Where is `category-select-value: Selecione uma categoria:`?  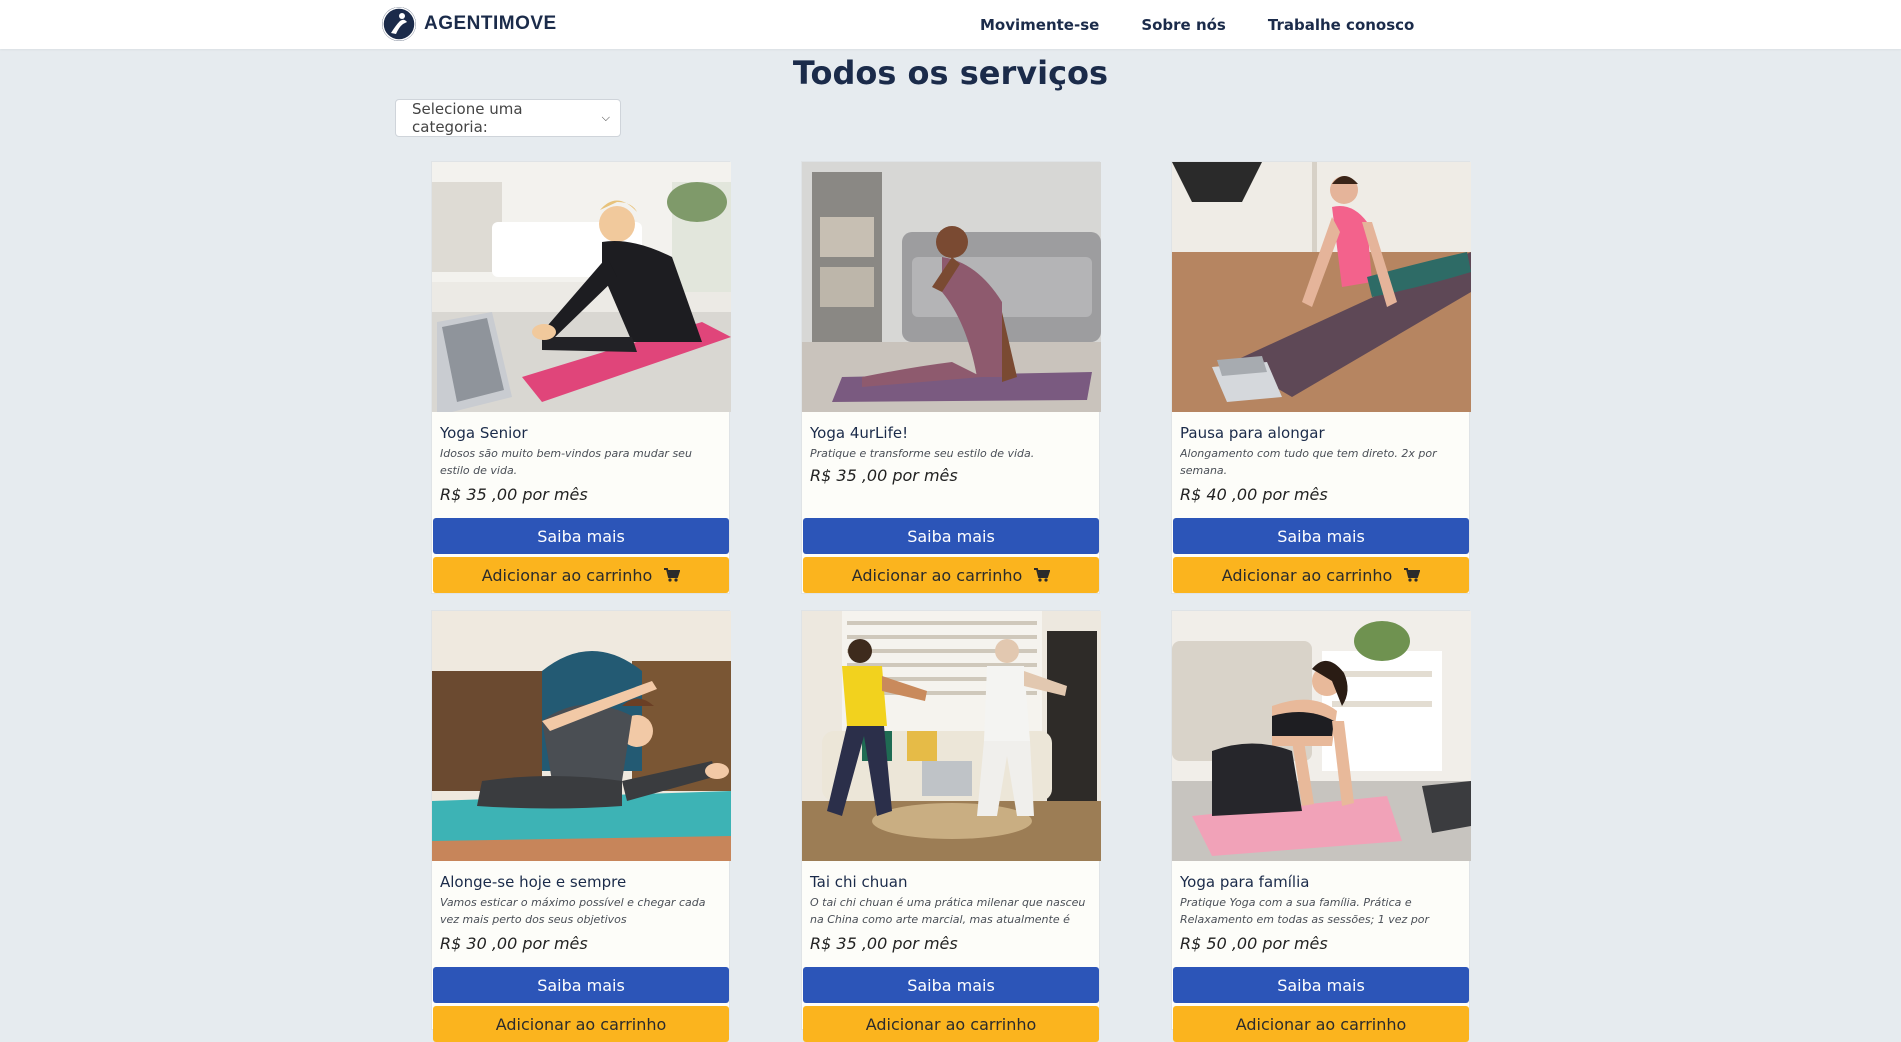
category-select-value: Selecione uma categoria: is located at coordinates (467, 118).